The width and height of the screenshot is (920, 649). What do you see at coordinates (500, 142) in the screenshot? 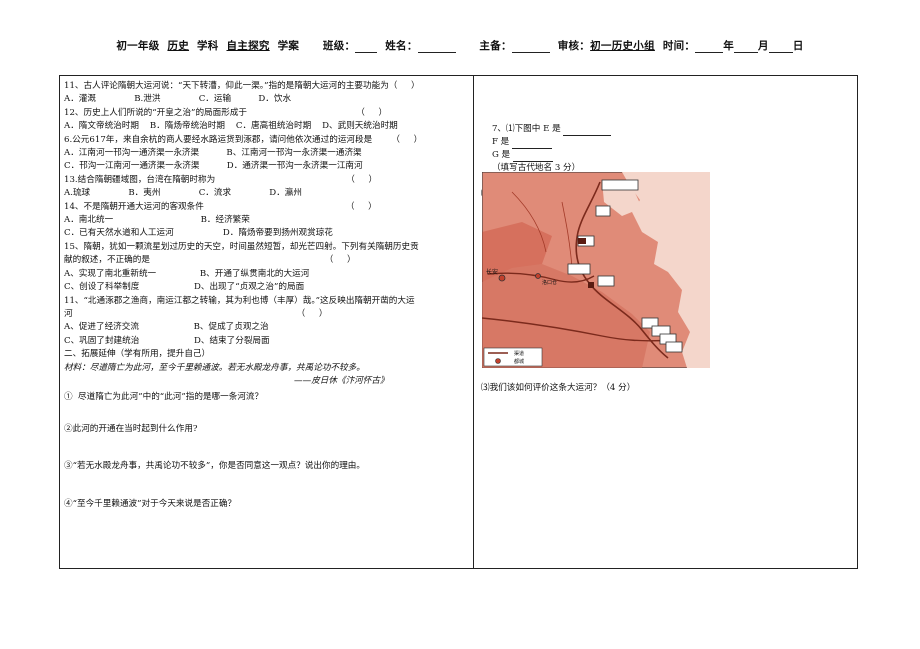
I see `q7-f-label: F 是` at bounding box center [500, 142].